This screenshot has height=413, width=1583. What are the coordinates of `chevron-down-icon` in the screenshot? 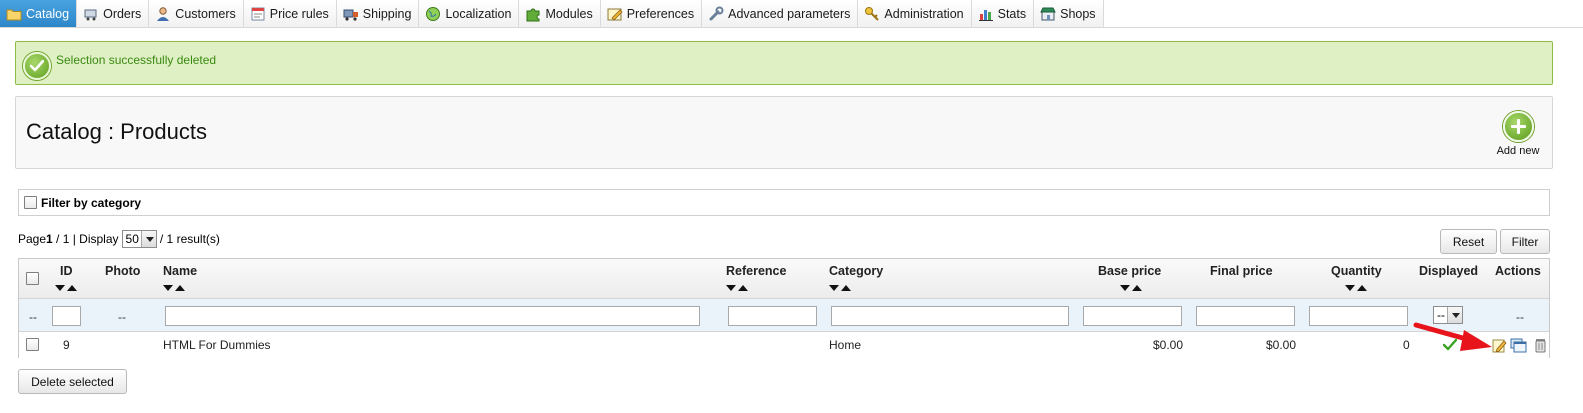 It's located at (148, 239).